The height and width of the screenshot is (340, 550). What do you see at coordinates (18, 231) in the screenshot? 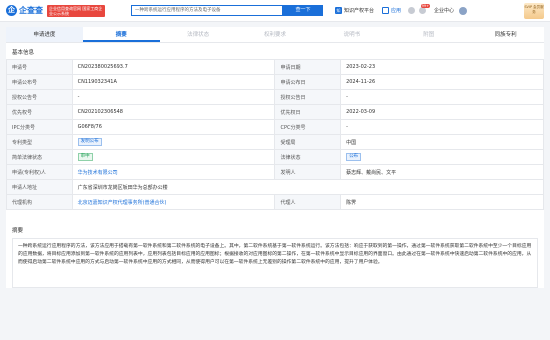
I see `section-title-abstract: 摘要` at bounding box center [18, 231].